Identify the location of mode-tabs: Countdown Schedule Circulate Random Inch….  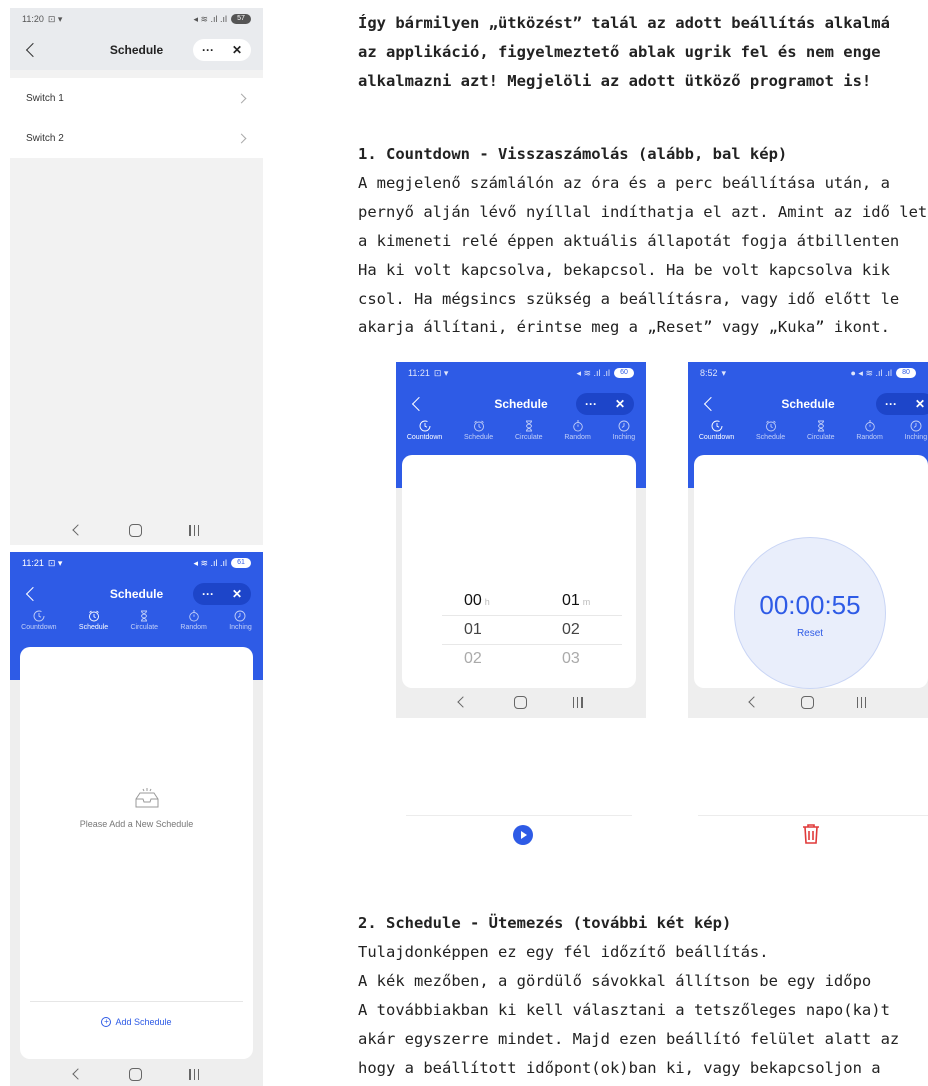
(136, 620).